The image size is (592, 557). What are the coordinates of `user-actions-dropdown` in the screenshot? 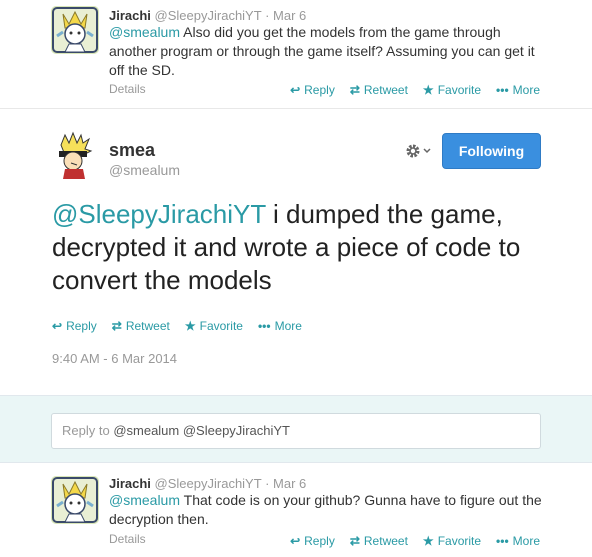 It's located at (418, 151).